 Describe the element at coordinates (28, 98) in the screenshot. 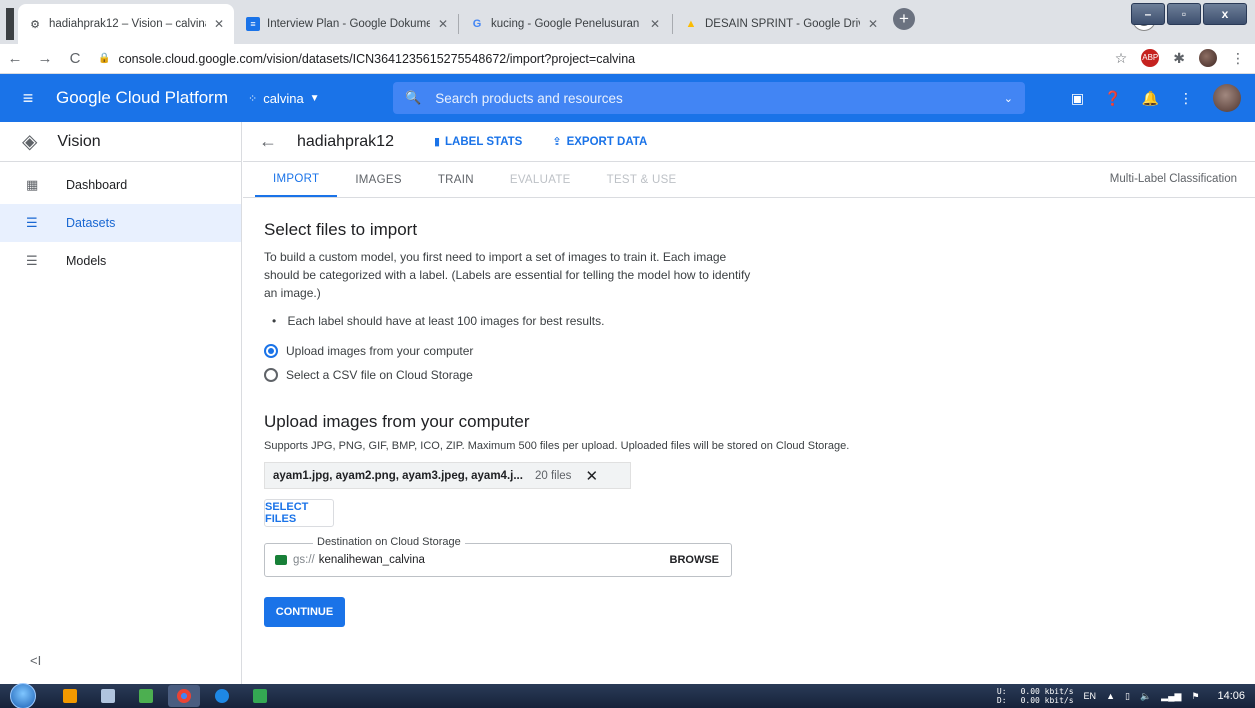

I see `menu-icon: ≡` at that location.